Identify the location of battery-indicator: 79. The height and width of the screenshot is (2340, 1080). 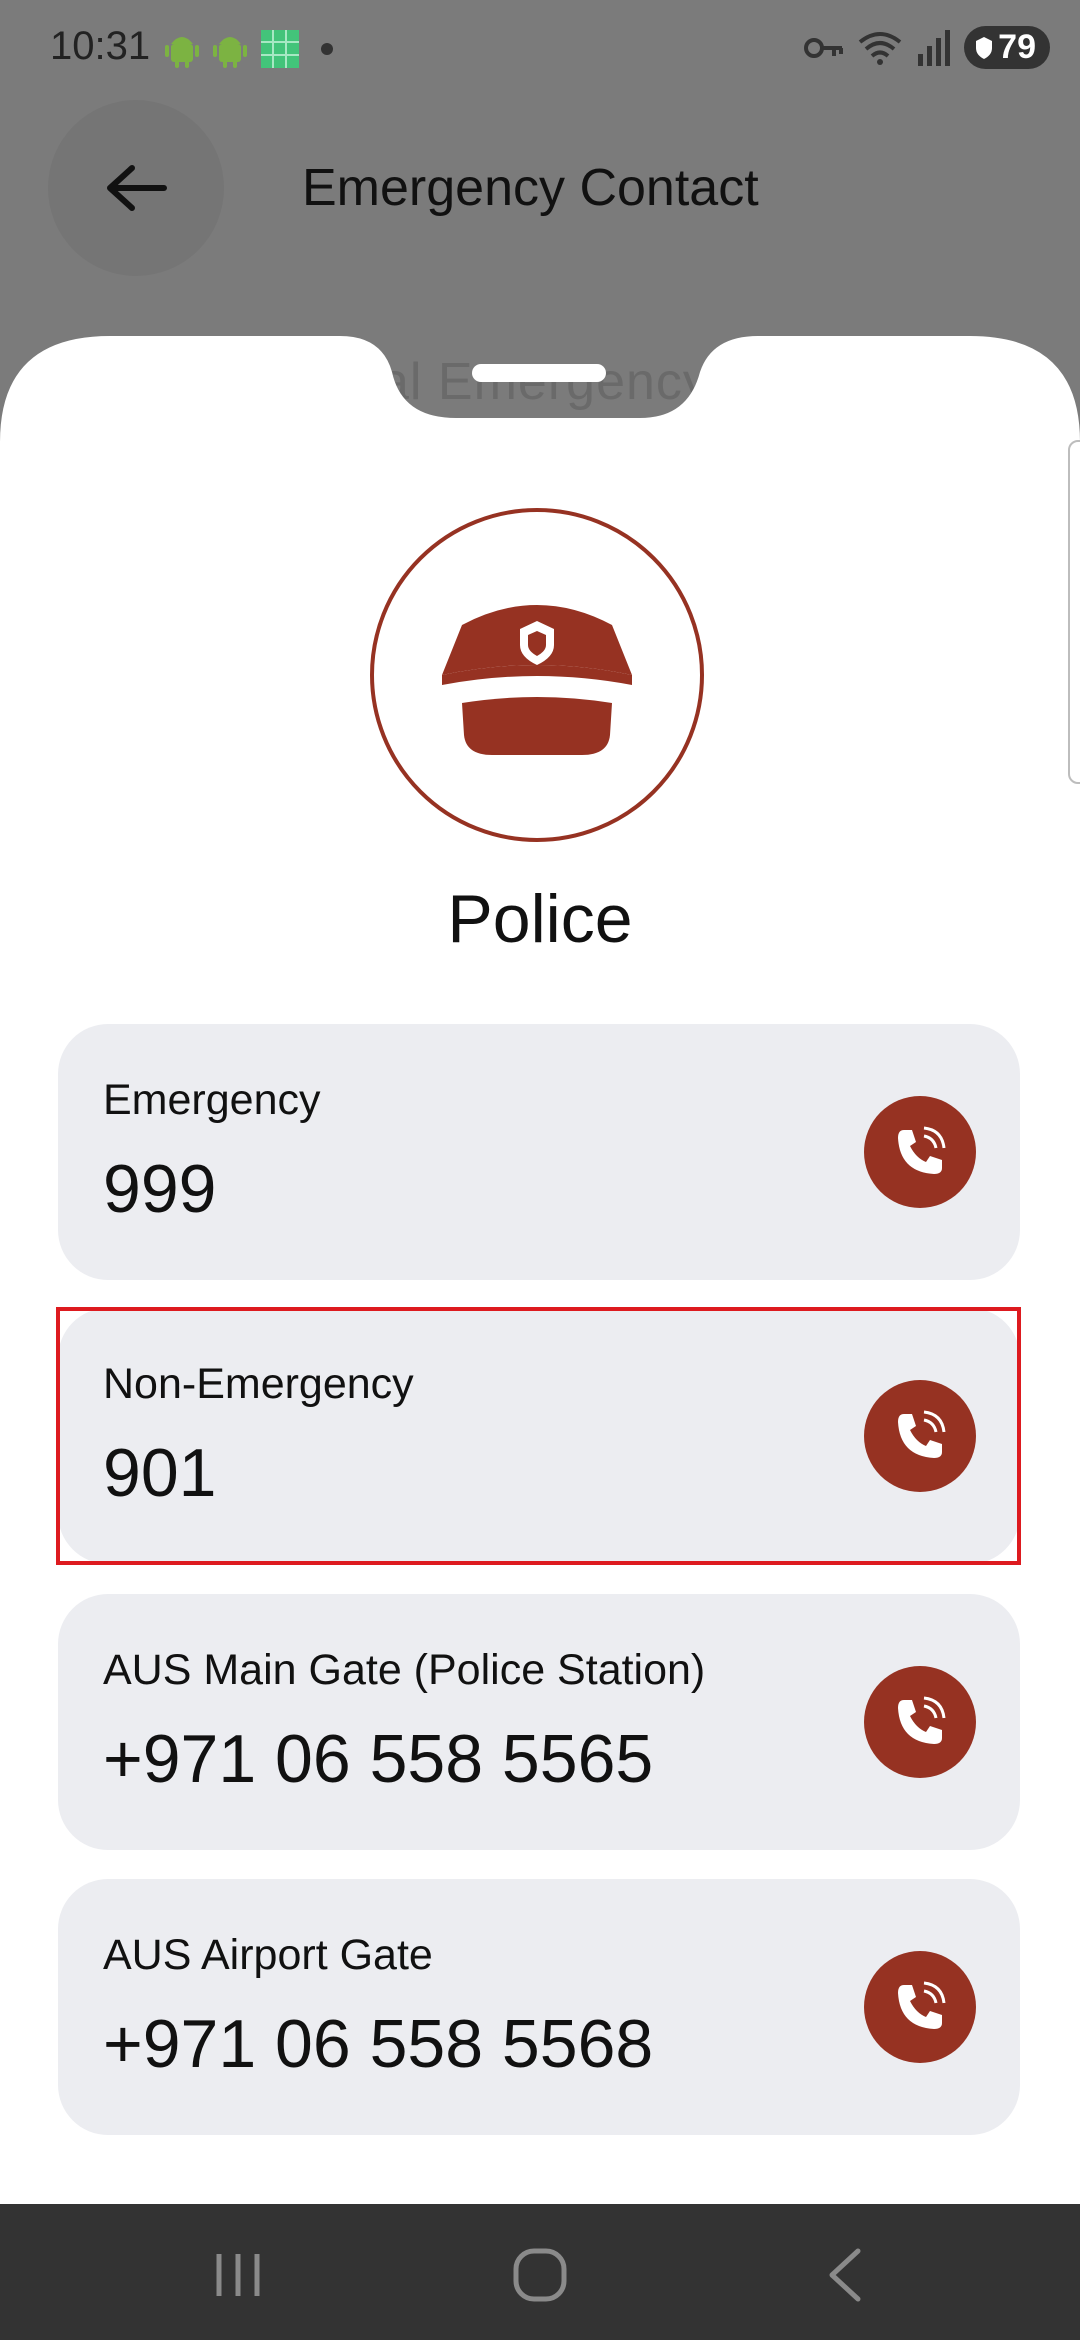
(1007, 47).